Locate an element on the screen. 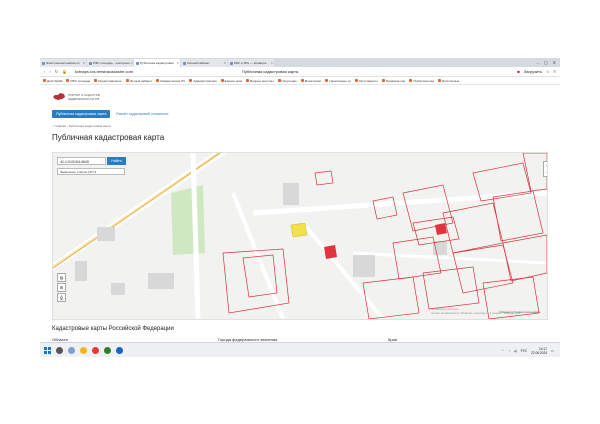 The width and height of the screenshot is (600, 424). nav-buttons: ‹ › ↻ 🔒 is located at coordinates (53, 71).